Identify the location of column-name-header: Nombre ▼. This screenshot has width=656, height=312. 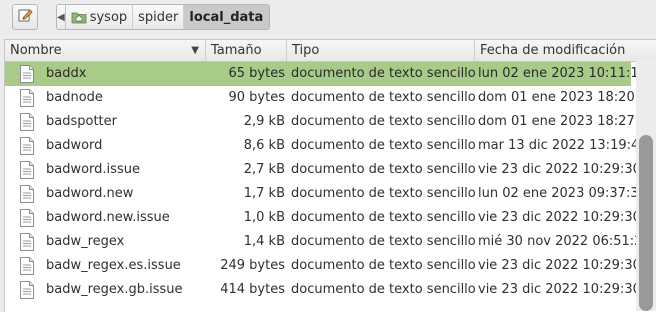
(105, 50).